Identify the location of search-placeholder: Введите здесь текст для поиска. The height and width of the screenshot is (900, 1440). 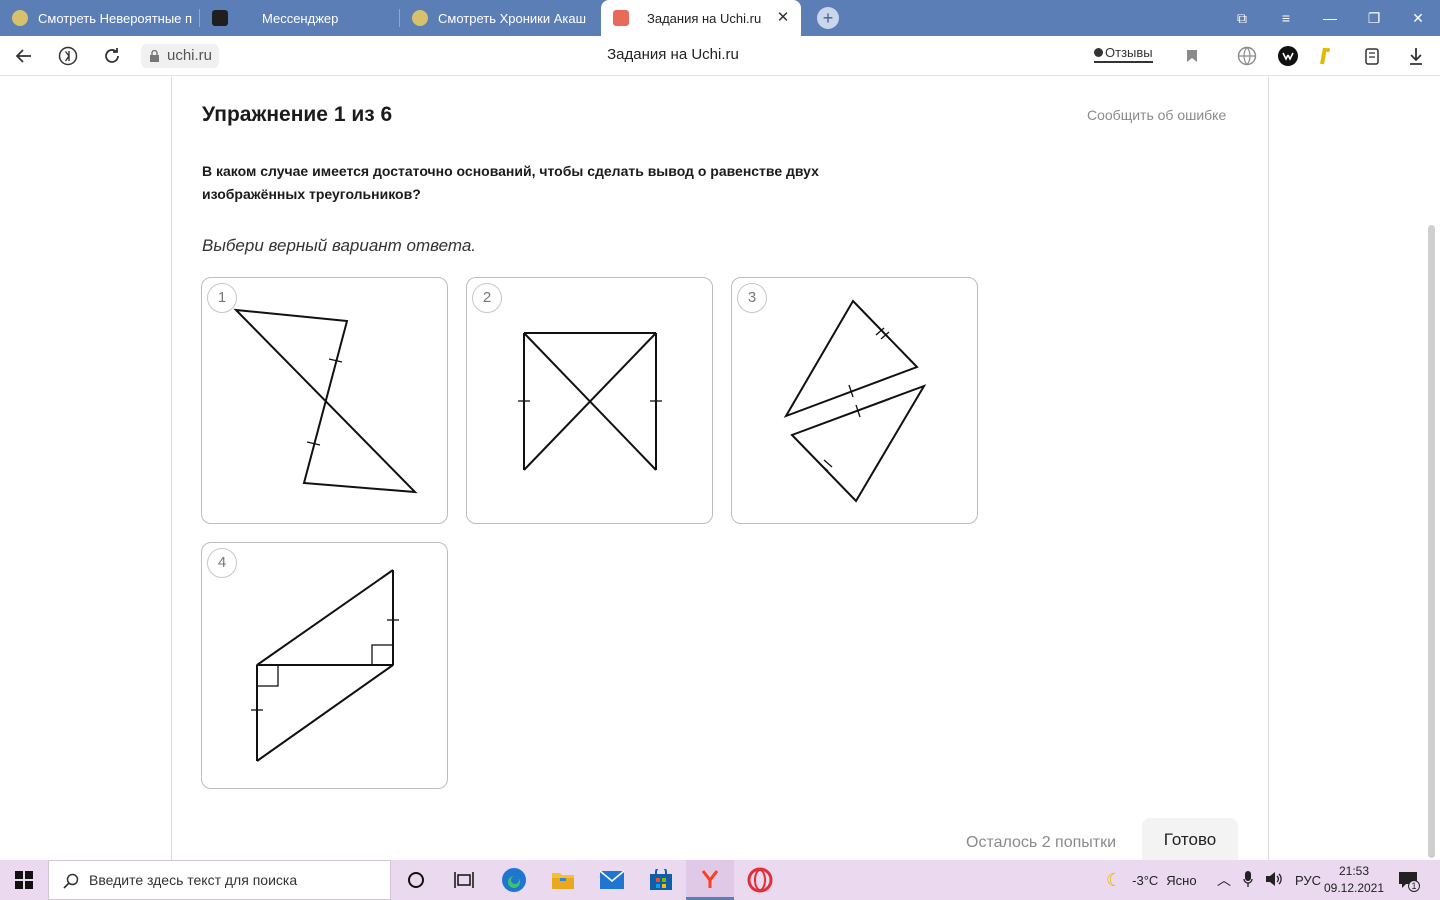
(193, 880).